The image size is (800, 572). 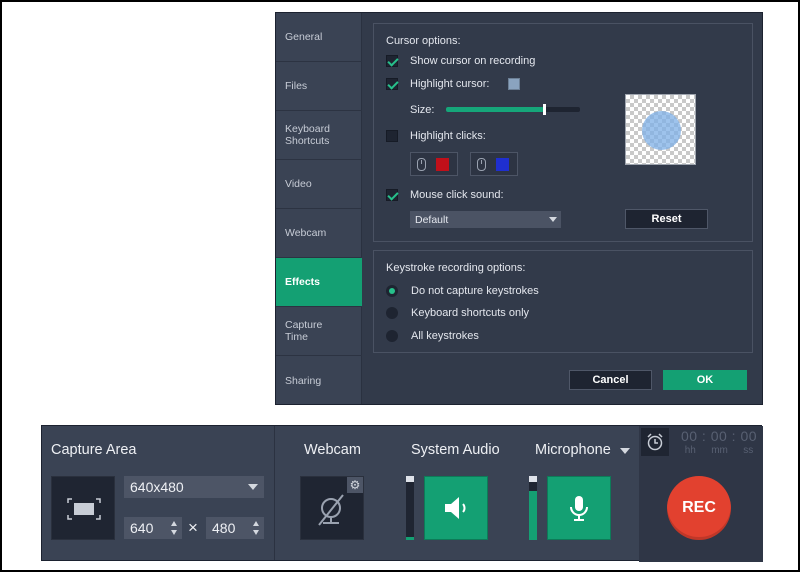 What do you see at coordinates (666, 219) in the screenshot?
I see `reset-button: Reset` at bounding box center [666, 219].